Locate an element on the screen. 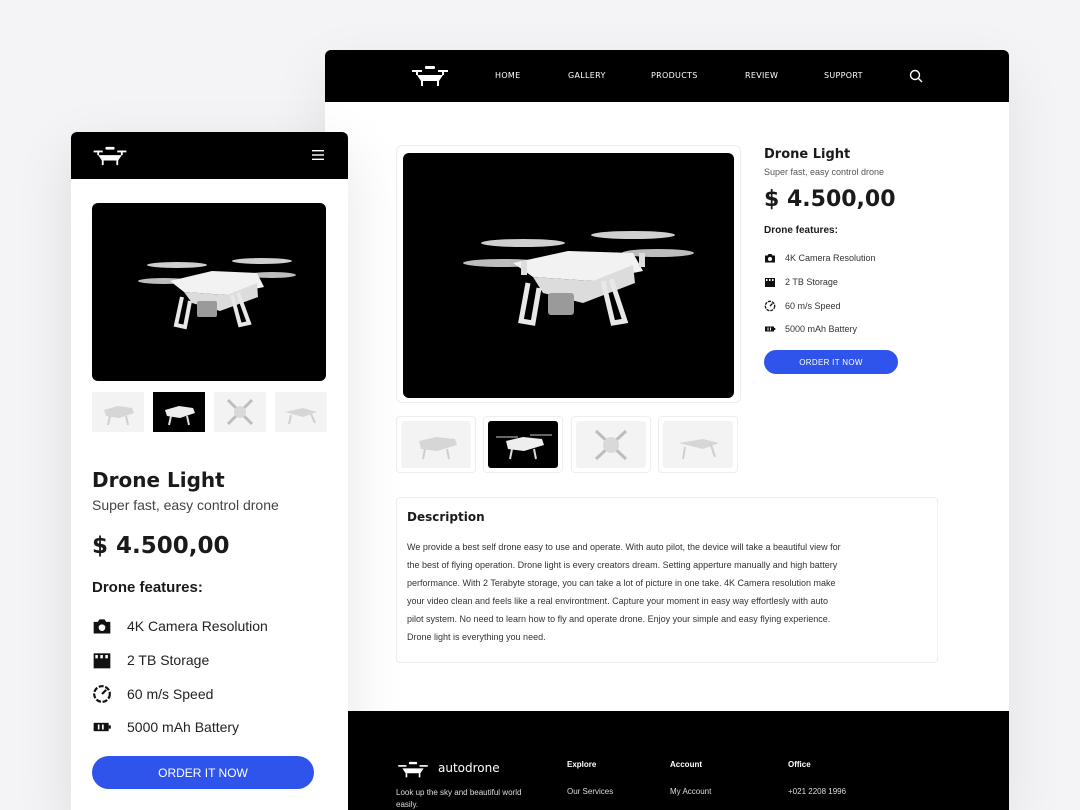  nav-review: REVIEW is located at coordinates (761, 75).